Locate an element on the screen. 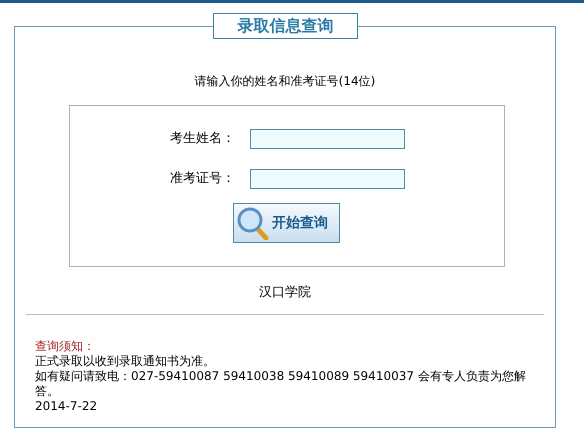 Image resolution: width=584 pixels, height=440 pixels. notice-text: 正式录取以收到录取通知书为准。 is located at coordinates (125, 361).